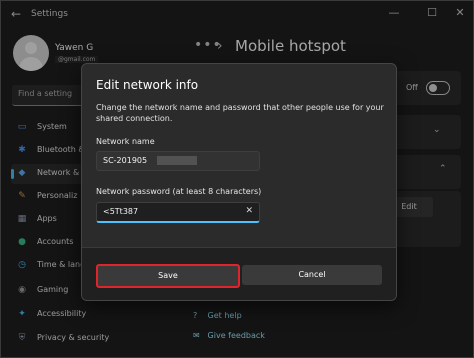 The height and width of the screenshot is (358, 474). I want to click on redaction-blur, so click(177, 160).